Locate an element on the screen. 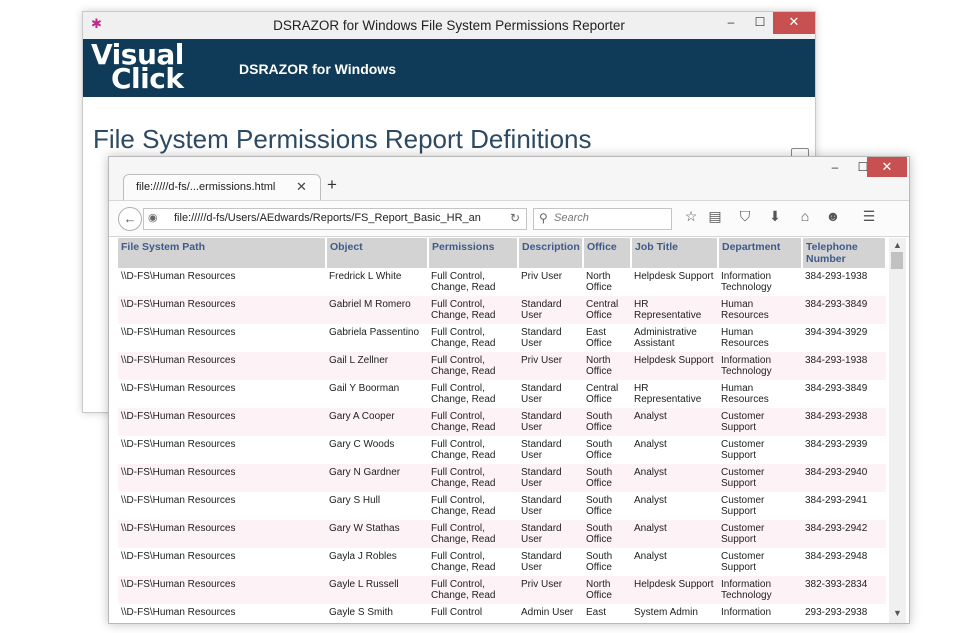 The width and height of the screenshot is (960, 633). table-cell: Analyst is located at coordinates (650, 444).